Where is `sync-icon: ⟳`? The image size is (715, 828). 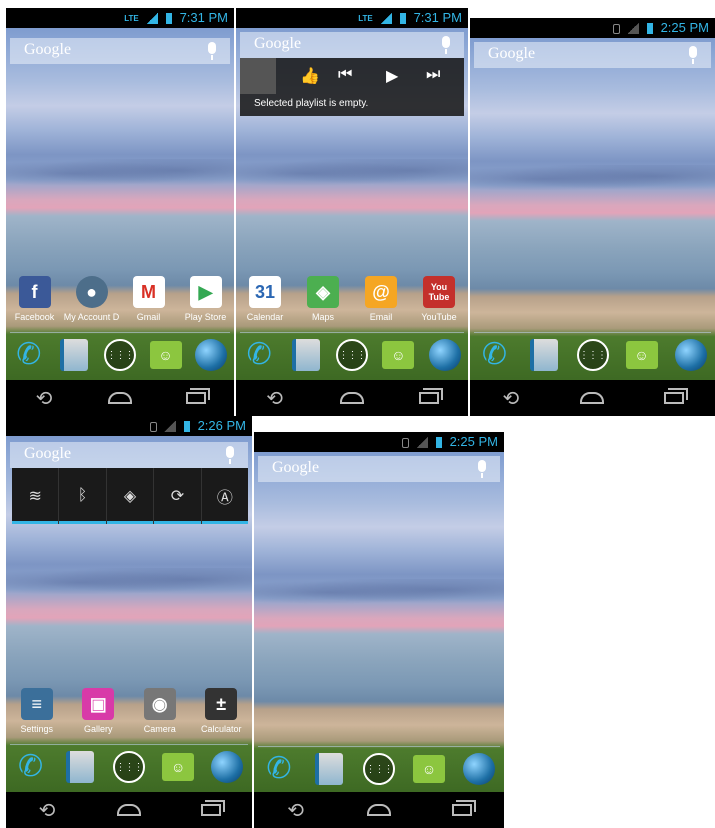 sync-icon: ⟳ is located at coordinates (178, 496).